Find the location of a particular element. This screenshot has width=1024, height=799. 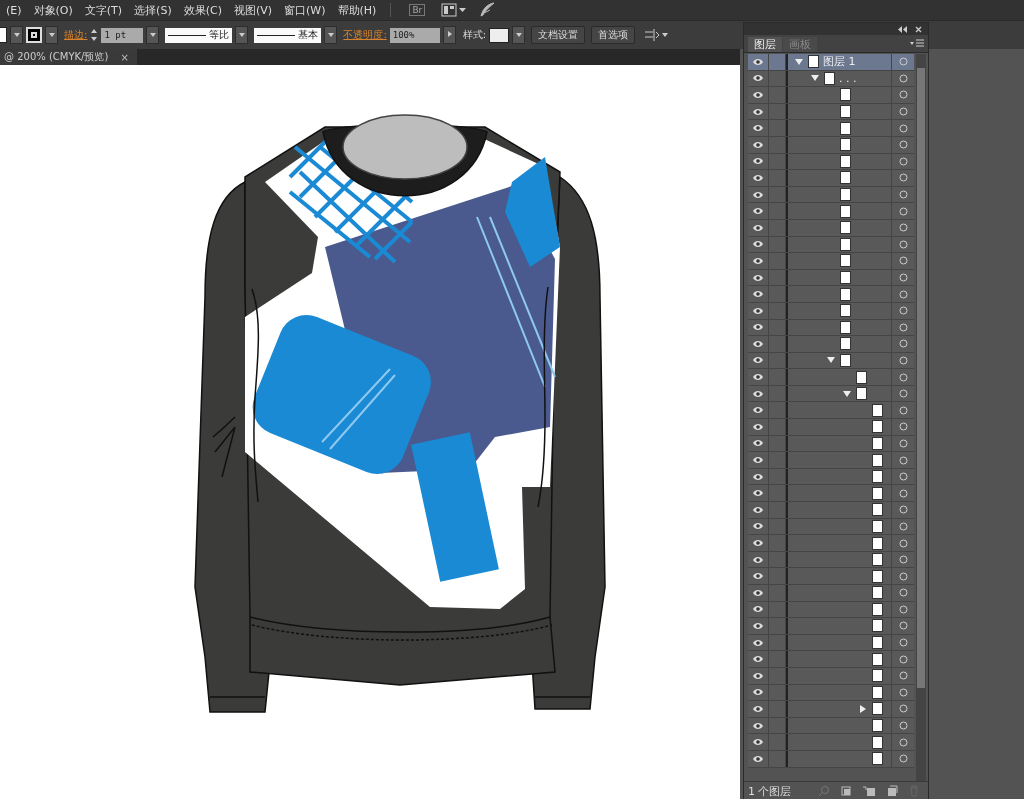

stroke-weight-field: 1 pt is located at coordinates (122, 35).